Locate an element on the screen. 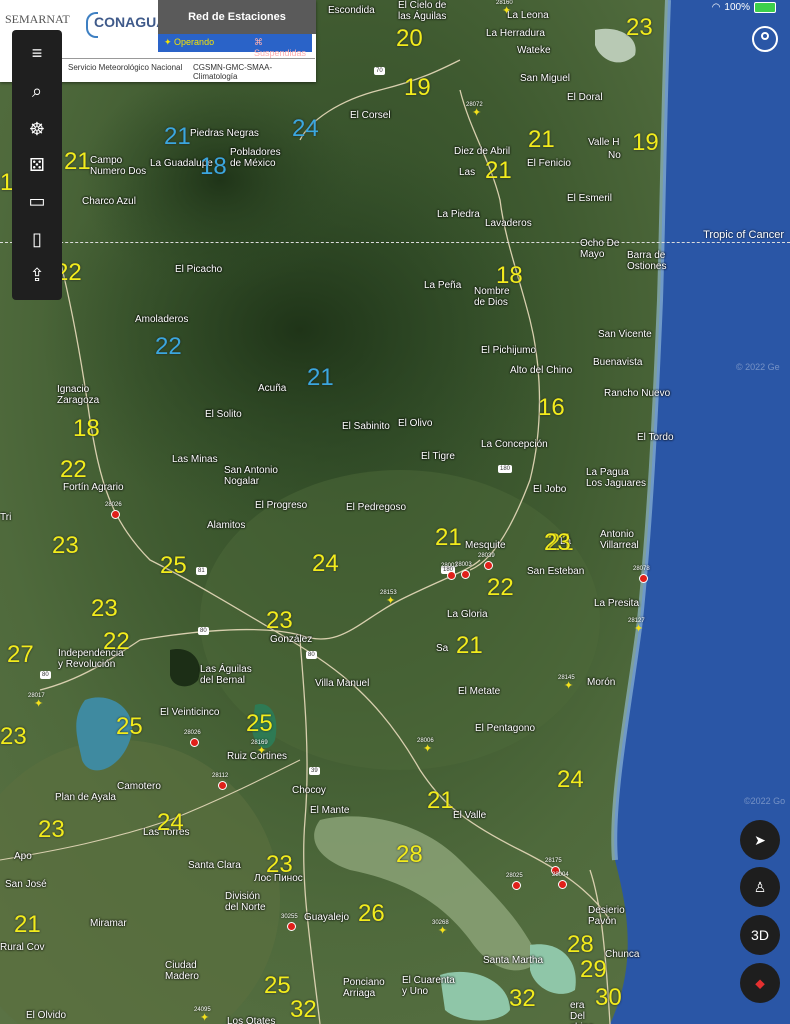  place-label: Amoladeros is located at coordinates (162, 319).